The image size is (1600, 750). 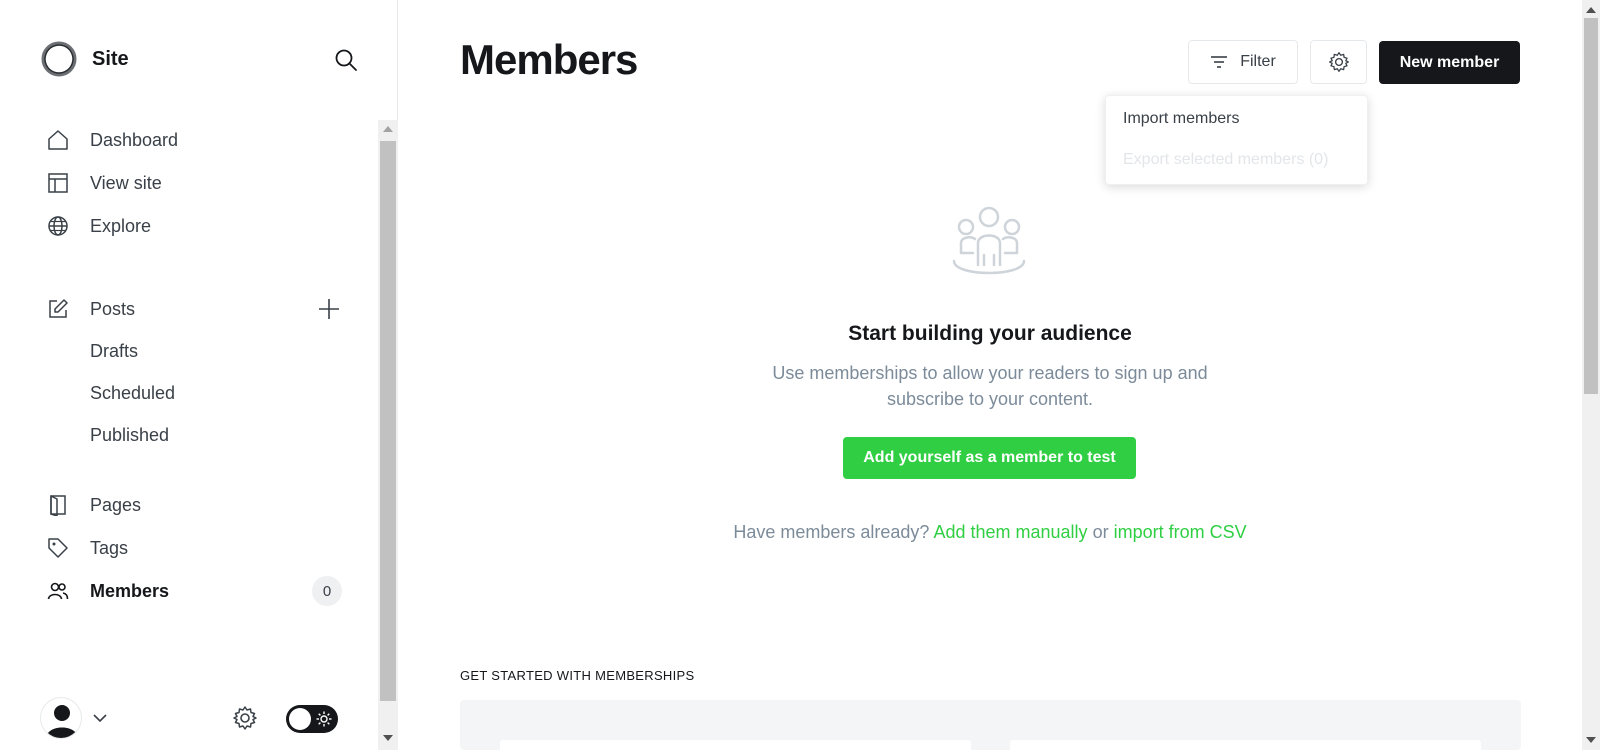 I want to click on sidebar-item-label: Members, so click(x=130, y=590).